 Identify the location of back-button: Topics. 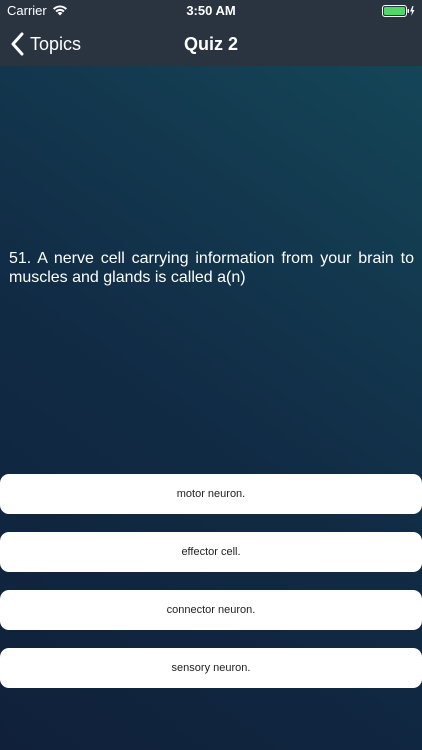
(45, 44).